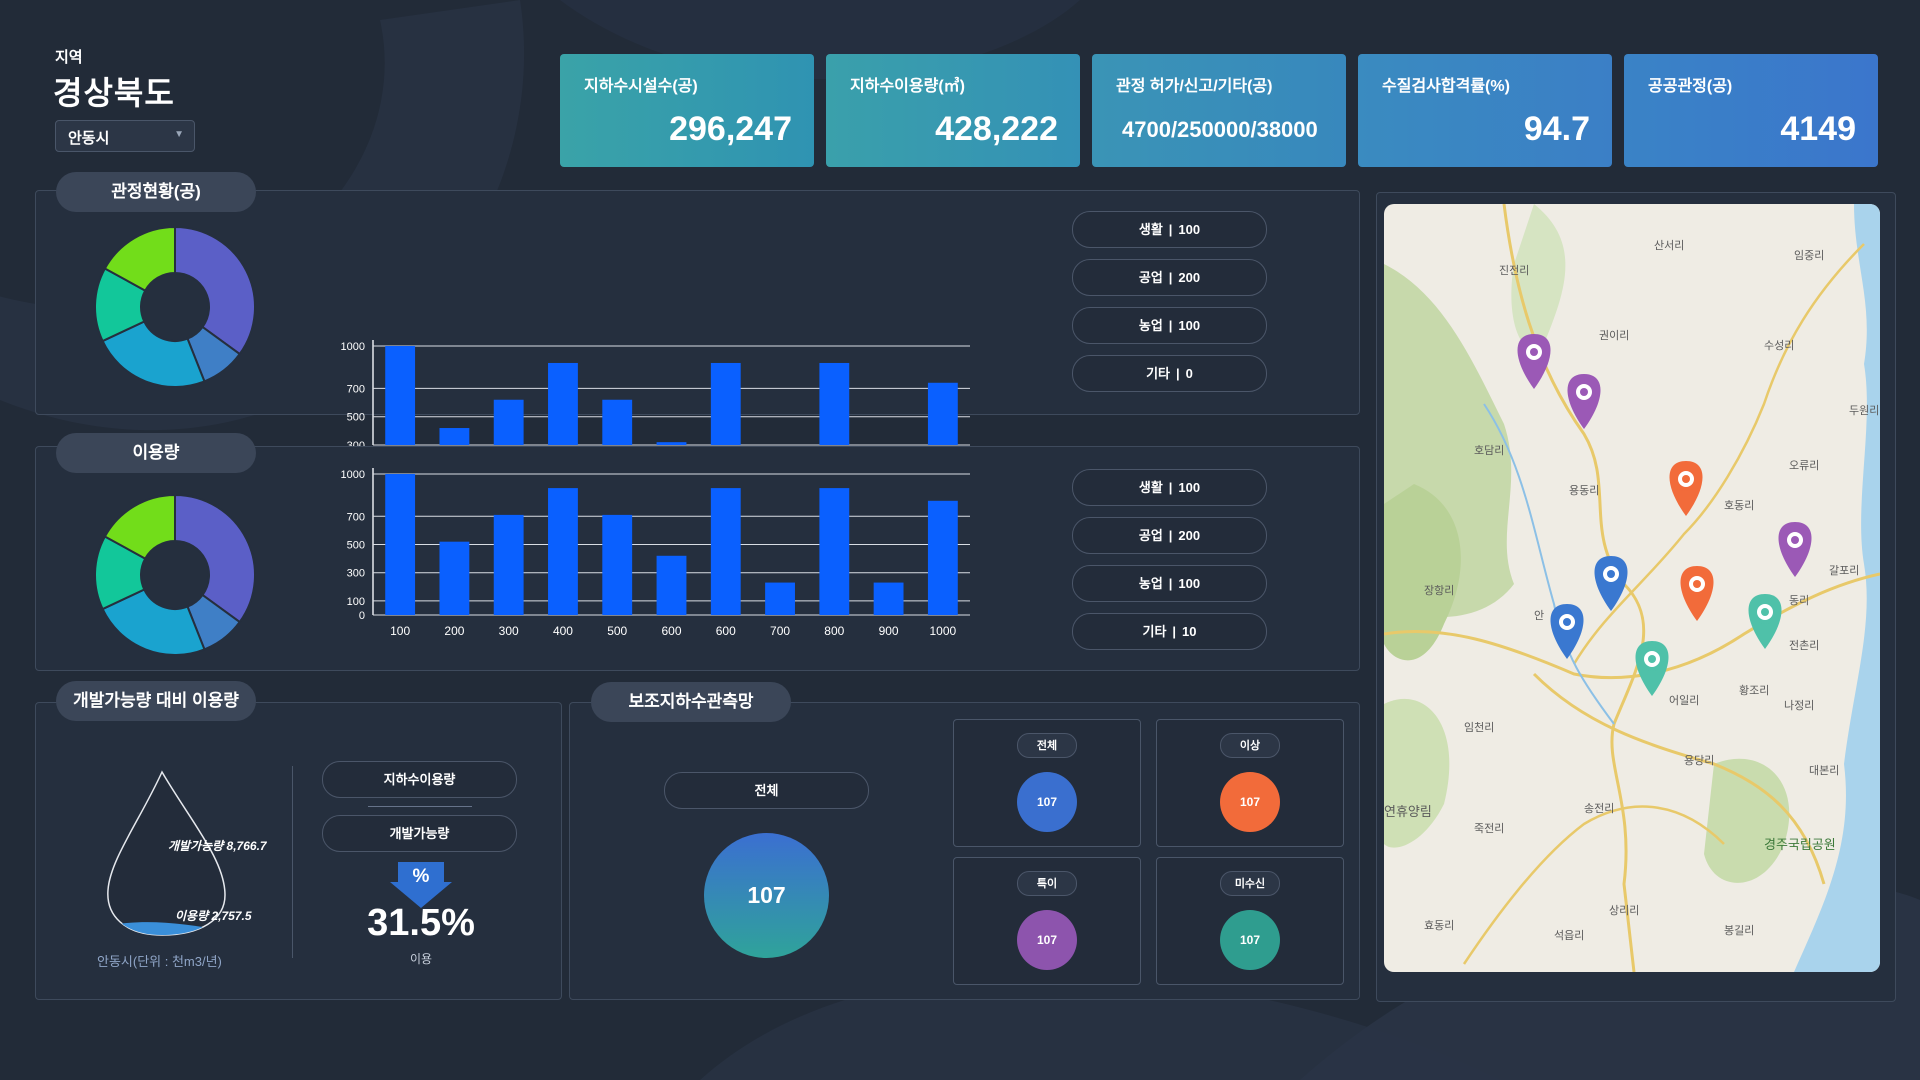 This screenshot has height=1080, width=1920. Describe the element at coordinates (1220, 129) in the screenshot. I see `kpi-value: 4700/250000/38000` at that location.